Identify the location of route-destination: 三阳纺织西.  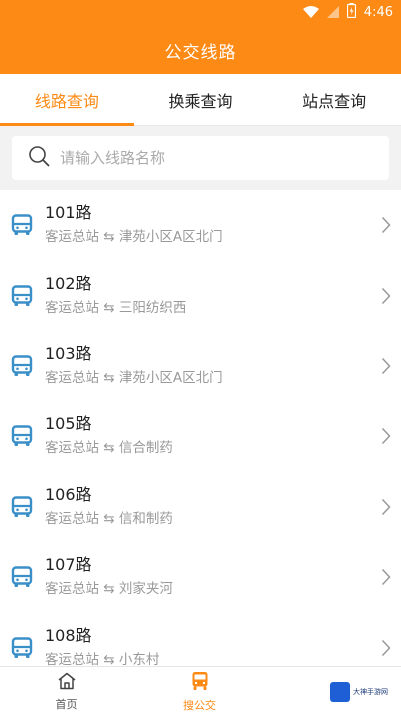
(152, 307).